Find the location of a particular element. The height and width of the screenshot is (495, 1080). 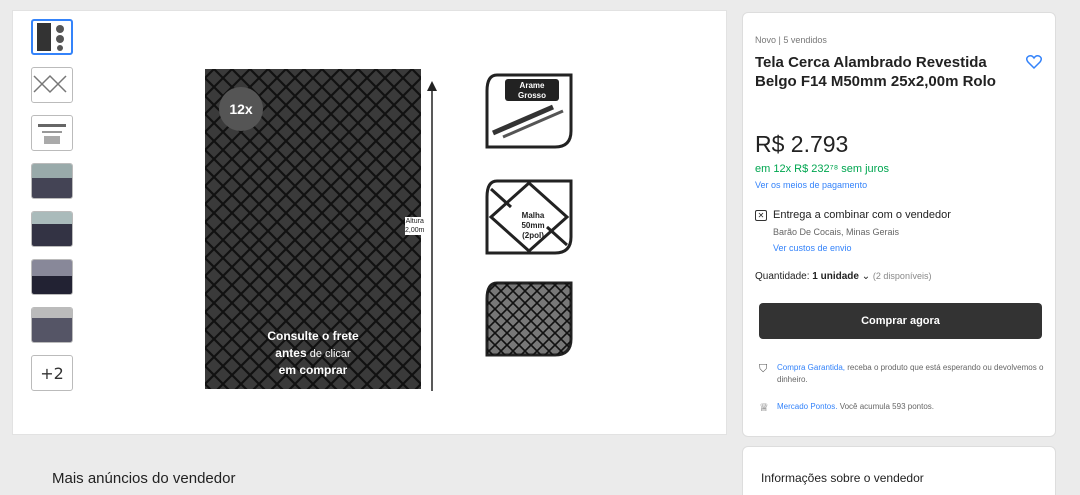

feature-thick-wire: Arame Grosso is located at coordinates (529, 111).